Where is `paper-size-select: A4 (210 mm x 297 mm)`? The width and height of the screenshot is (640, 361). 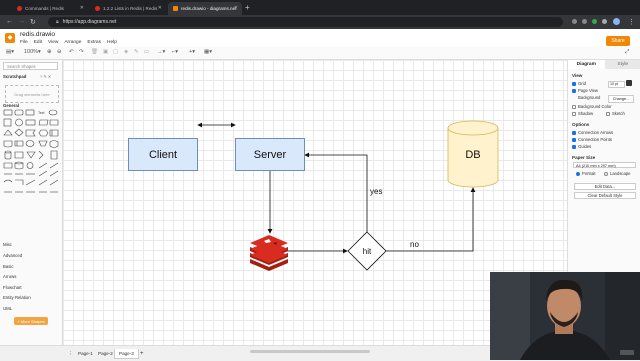
paper-size-select: A4 (210 mm x 297 mm) is located at coordinates (604, 165).